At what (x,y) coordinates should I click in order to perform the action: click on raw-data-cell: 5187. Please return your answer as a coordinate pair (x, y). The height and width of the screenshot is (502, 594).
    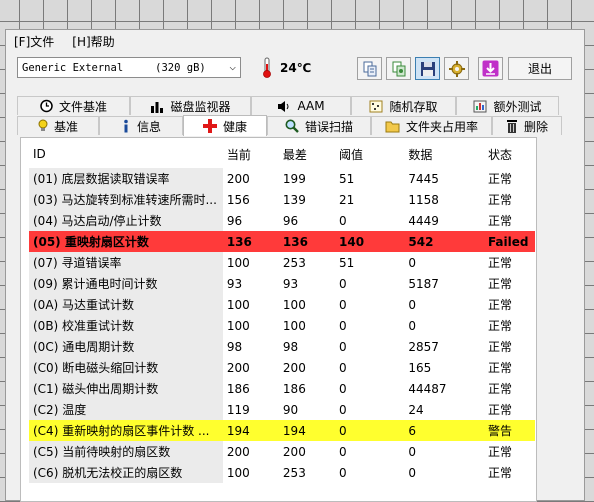
    Looking at the image, I should click on (423, 283).